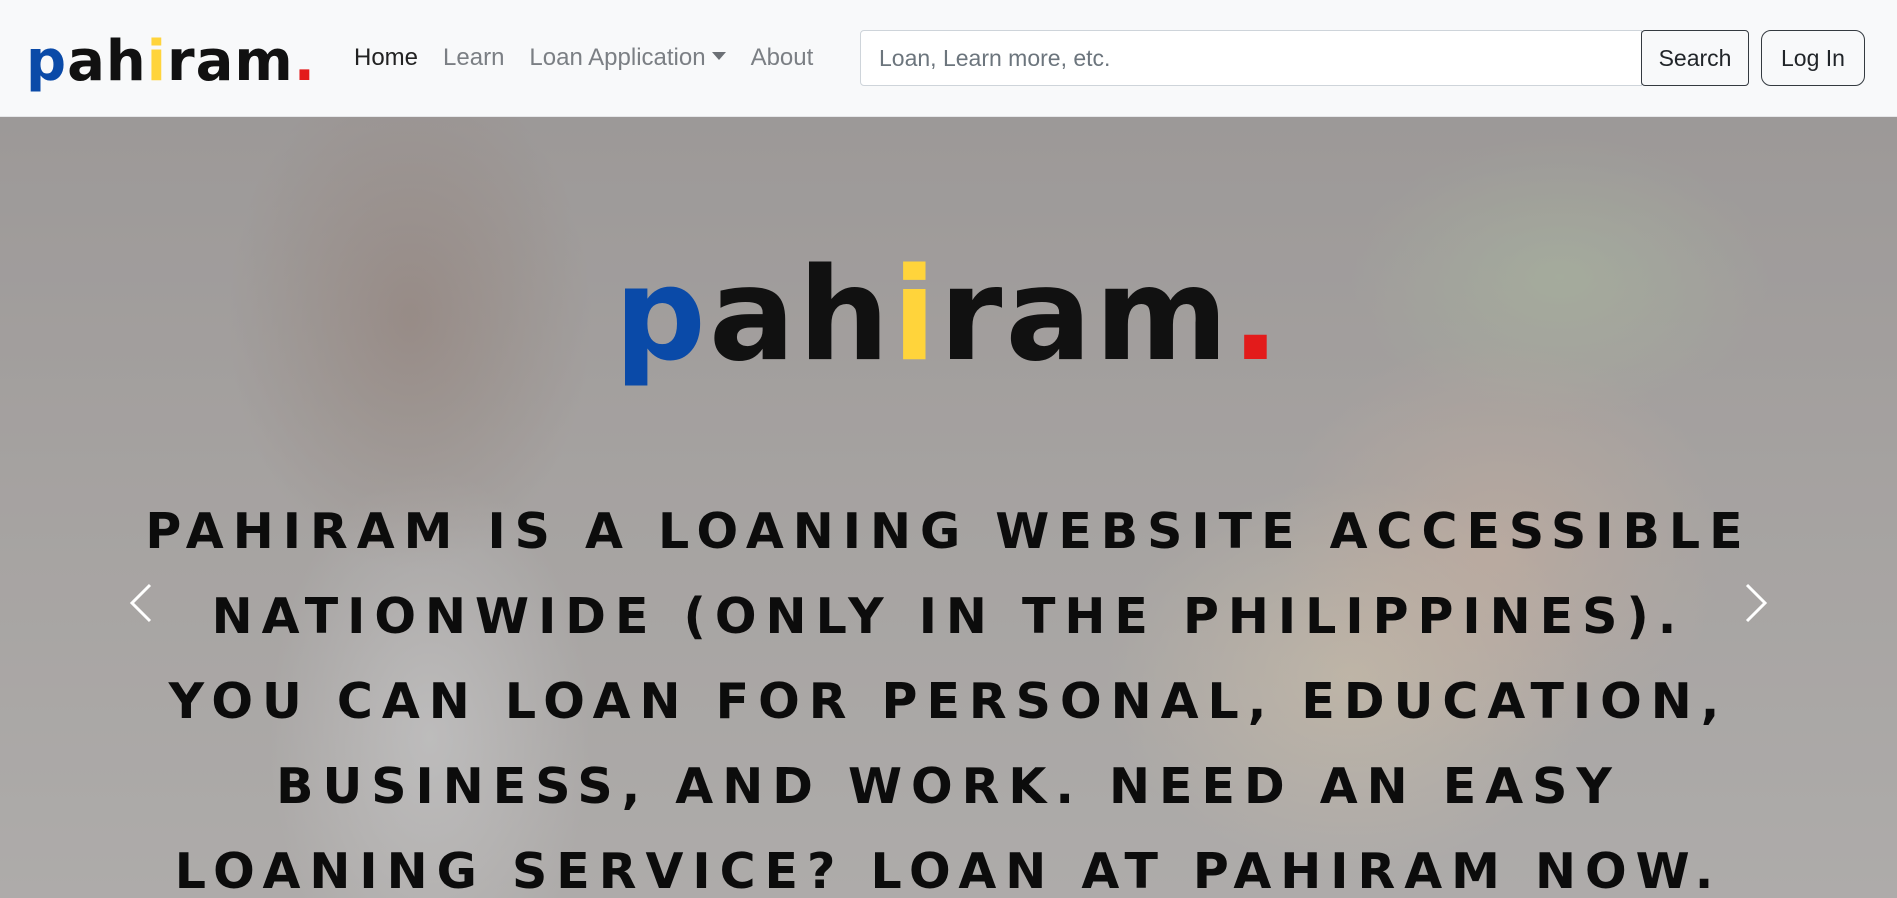 The image size is (1897, 898). What do you see at coordinates (661, 315) in the screenshot?
I see `hero-logo-letter: p` at bounding box center [661, 315].